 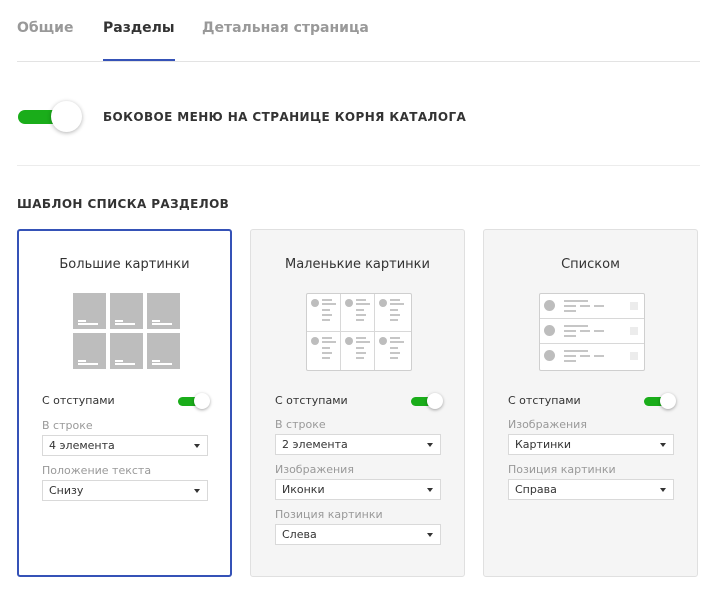 What do you see at coordinates (299, 534) in the screenshot?
I see `select-value: Слева` at bounding box center [299, 534].